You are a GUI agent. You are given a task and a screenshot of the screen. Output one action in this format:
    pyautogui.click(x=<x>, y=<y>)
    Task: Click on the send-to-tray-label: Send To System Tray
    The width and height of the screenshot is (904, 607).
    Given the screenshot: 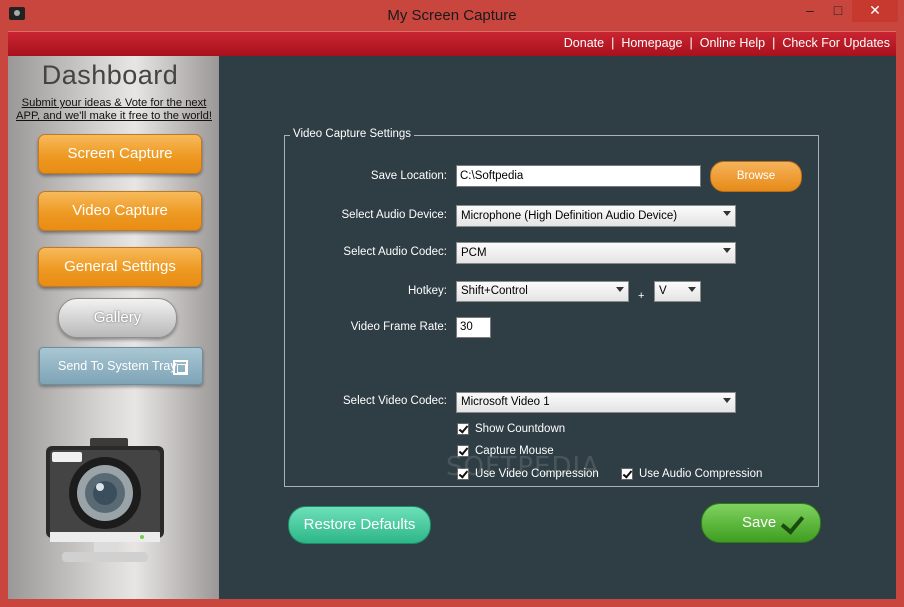 What is the action you would take?
    pyautogui.click(x=117, y=366)
    